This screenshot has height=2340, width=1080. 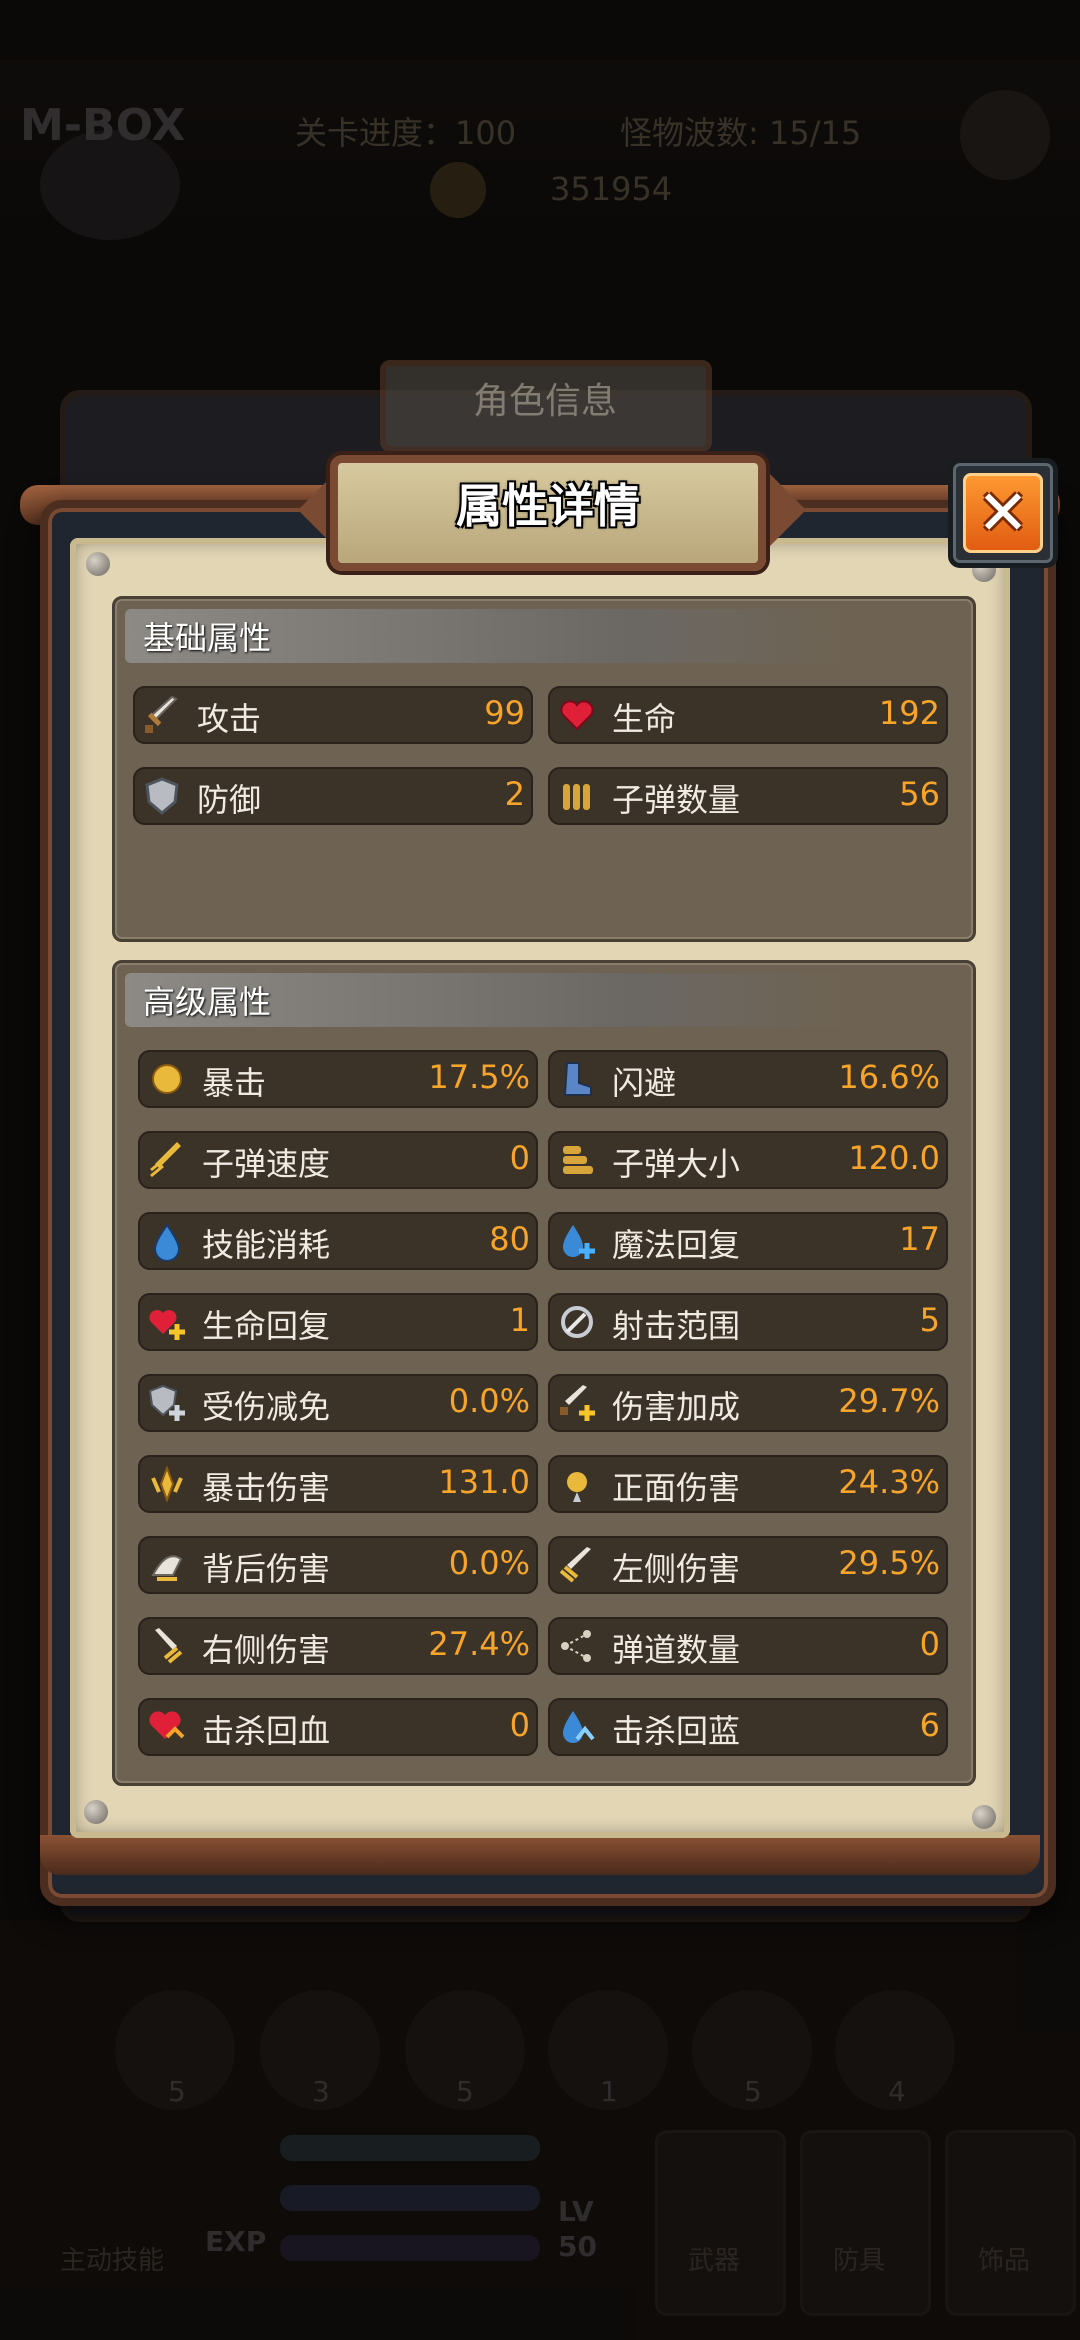 I want to click on stat-value: 80, so click(x=509, y=1239).